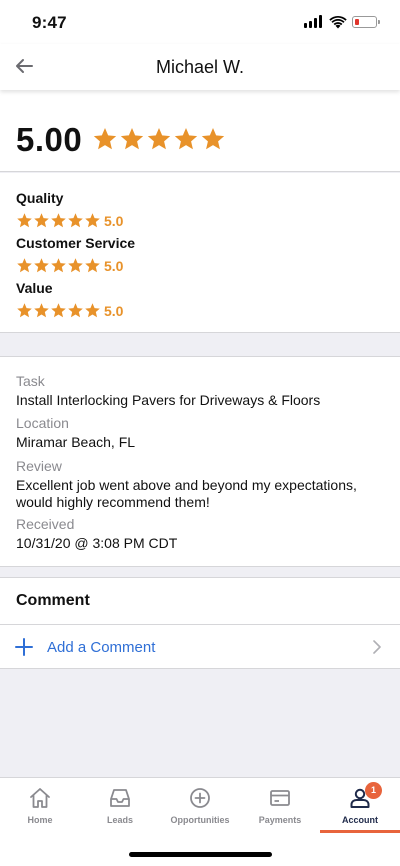  Describe the element at coordinates (45, 524) in the screenshot. I see `received-label: Received` at that location.